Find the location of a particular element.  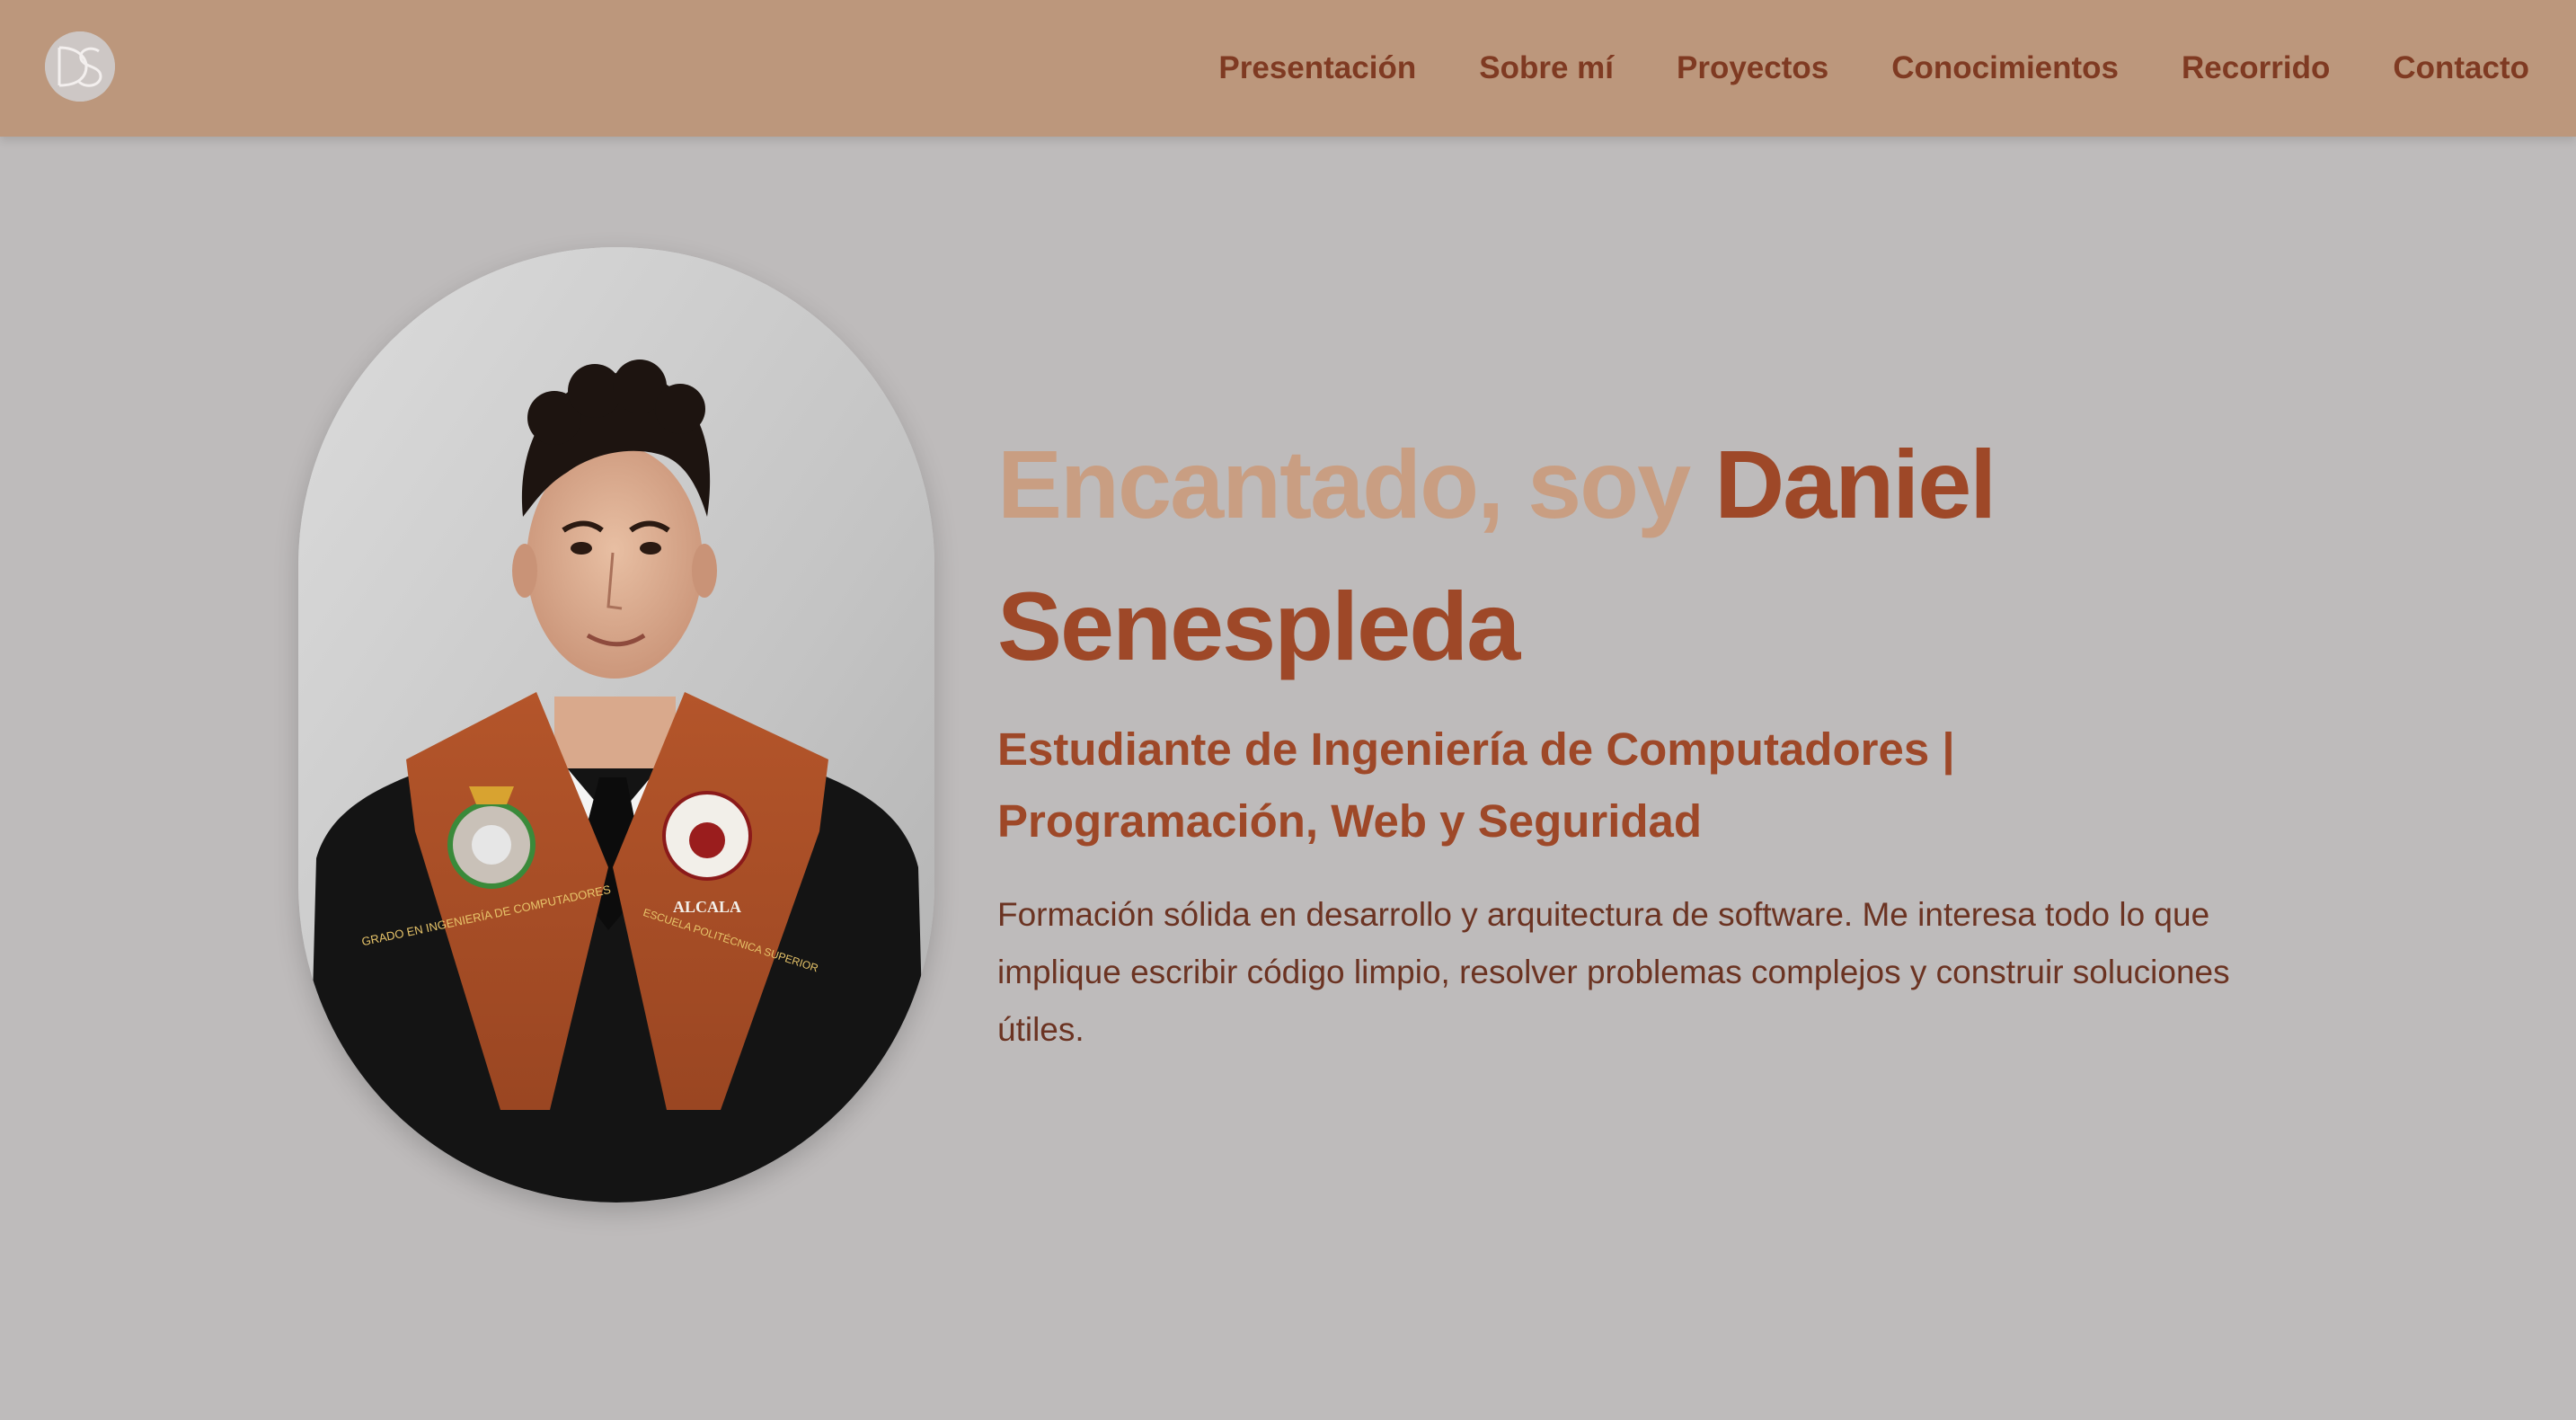

hero-title: Encantado, soy Daniel Senespleda is located at coordinates (1635, 555).